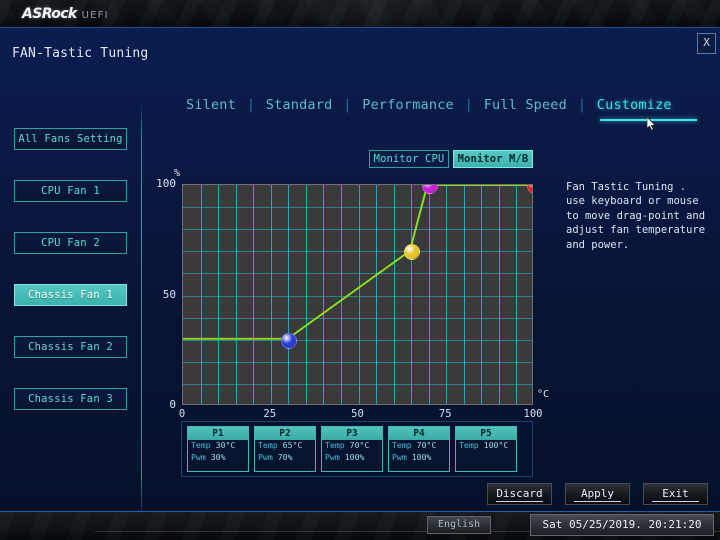  Describe the element at coordinates (409, 159) in the screenshot. I see `monitor-cpu-button: Monitor CPU` at that location.